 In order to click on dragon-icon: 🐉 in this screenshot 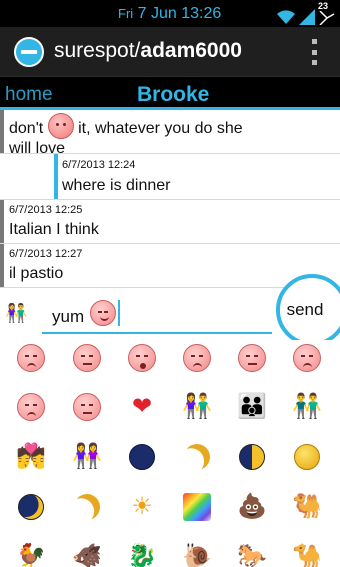, I will do `click(142, 554)`.